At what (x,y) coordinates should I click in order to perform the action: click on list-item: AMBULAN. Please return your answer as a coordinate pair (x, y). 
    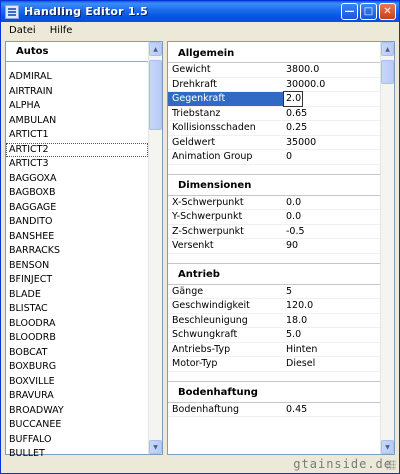
    Looking at the image, I should click on (77, 121).